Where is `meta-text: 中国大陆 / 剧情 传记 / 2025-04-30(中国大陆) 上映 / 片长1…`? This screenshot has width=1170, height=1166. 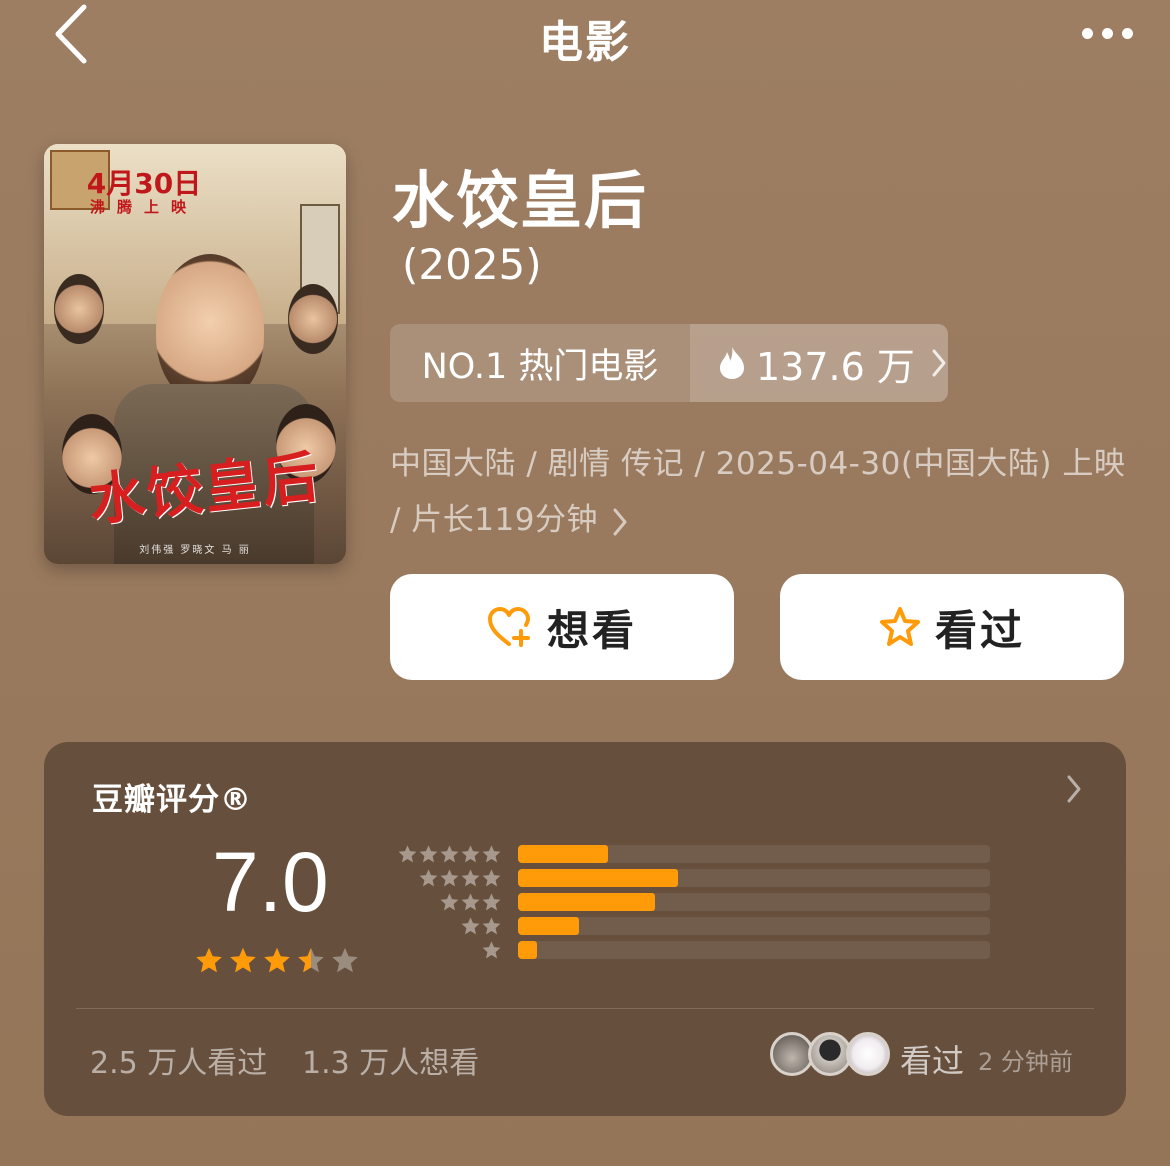 meta-text: 中国大陆 / 剧情 传记 / 2025-04-30(中国大陆) 上映 / 片长1… is located at coordinates (758, 492).